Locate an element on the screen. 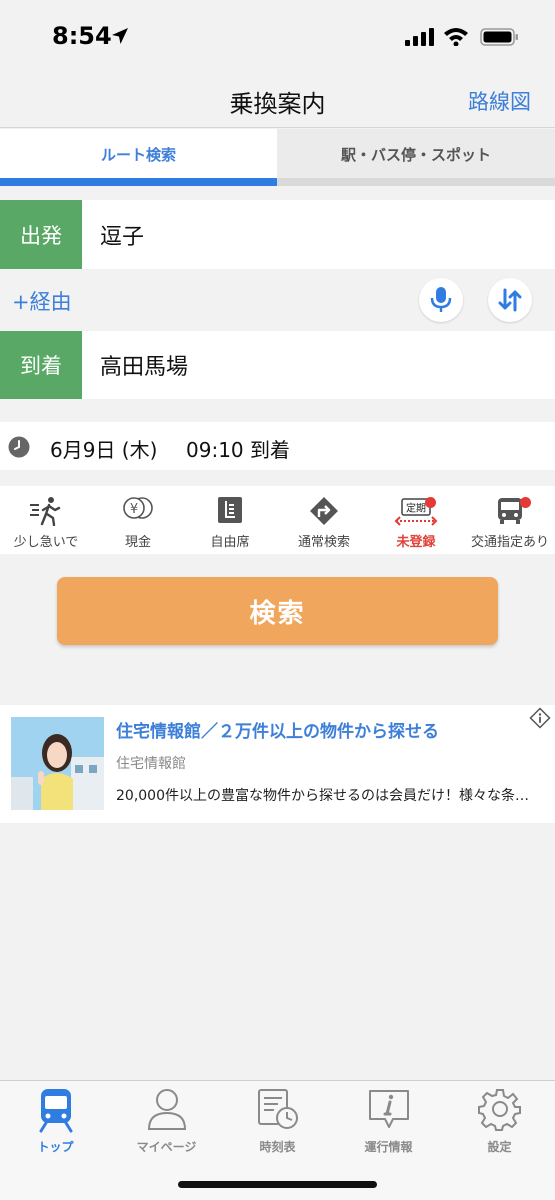 The height and width of the screenshot is (1200, 555). via-row: +経由 is located at coordinates (277, 300).